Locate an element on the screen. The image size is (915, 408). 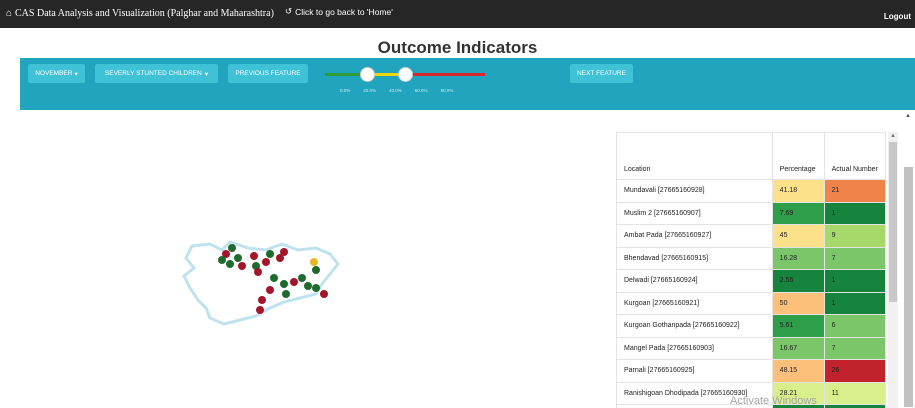
slider-tick: 80.0% is located at coordinates (447, 90).